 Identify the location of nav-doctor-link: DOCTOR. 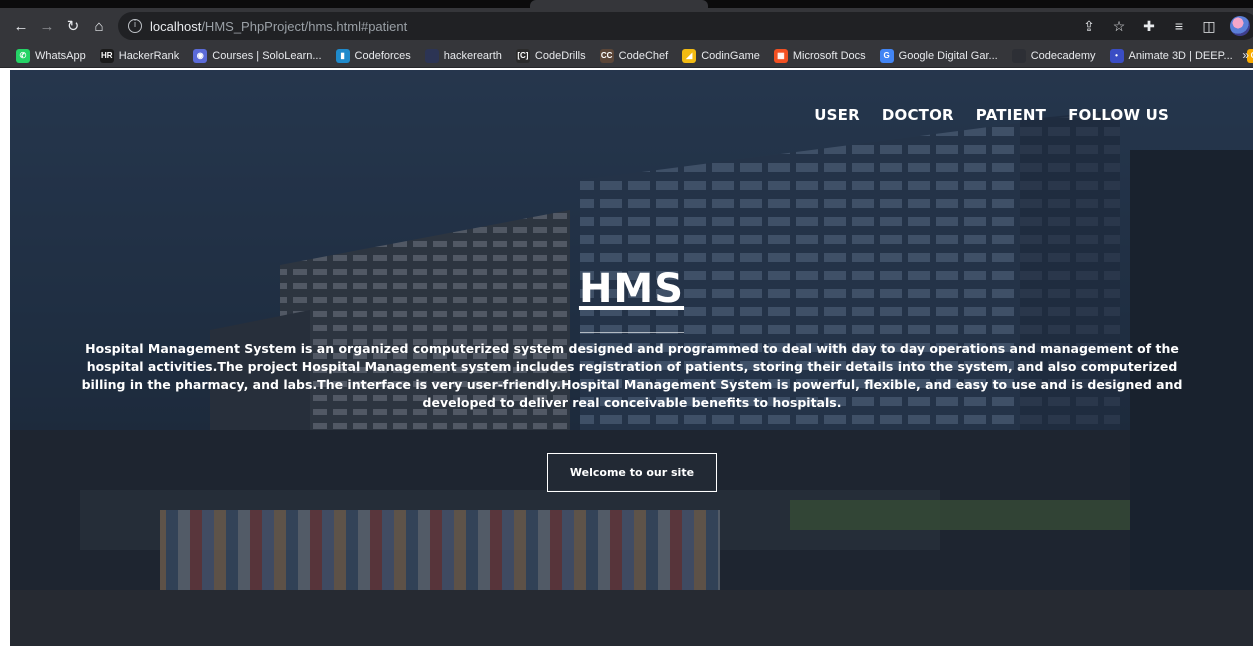
(918, 115).